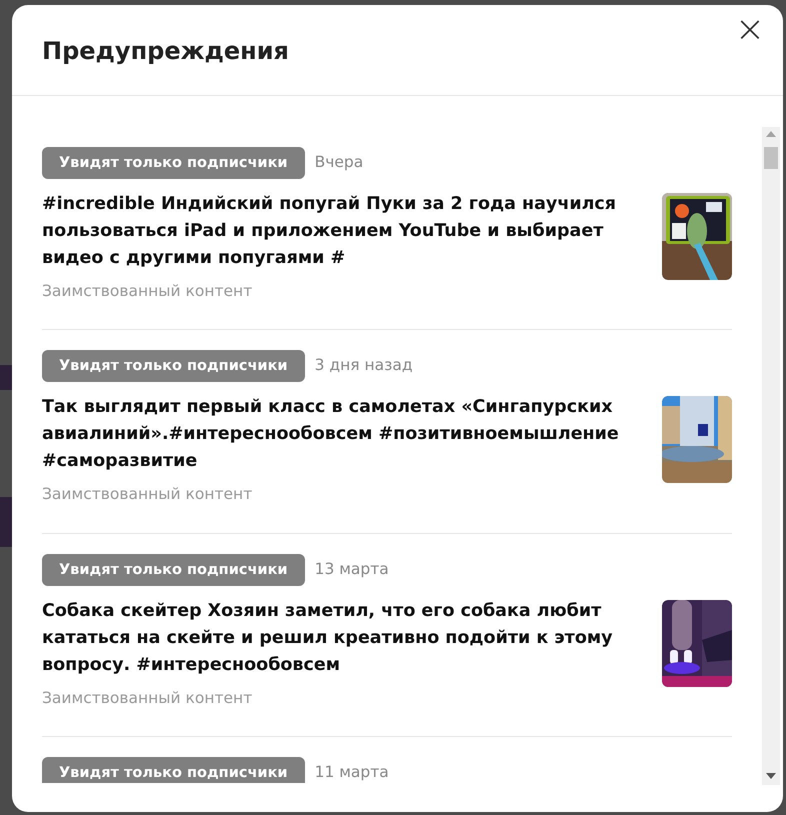 The width and height of the screenshot is (786, 815). I want to click on post-date: 3 дня назад, so click(363, 365).